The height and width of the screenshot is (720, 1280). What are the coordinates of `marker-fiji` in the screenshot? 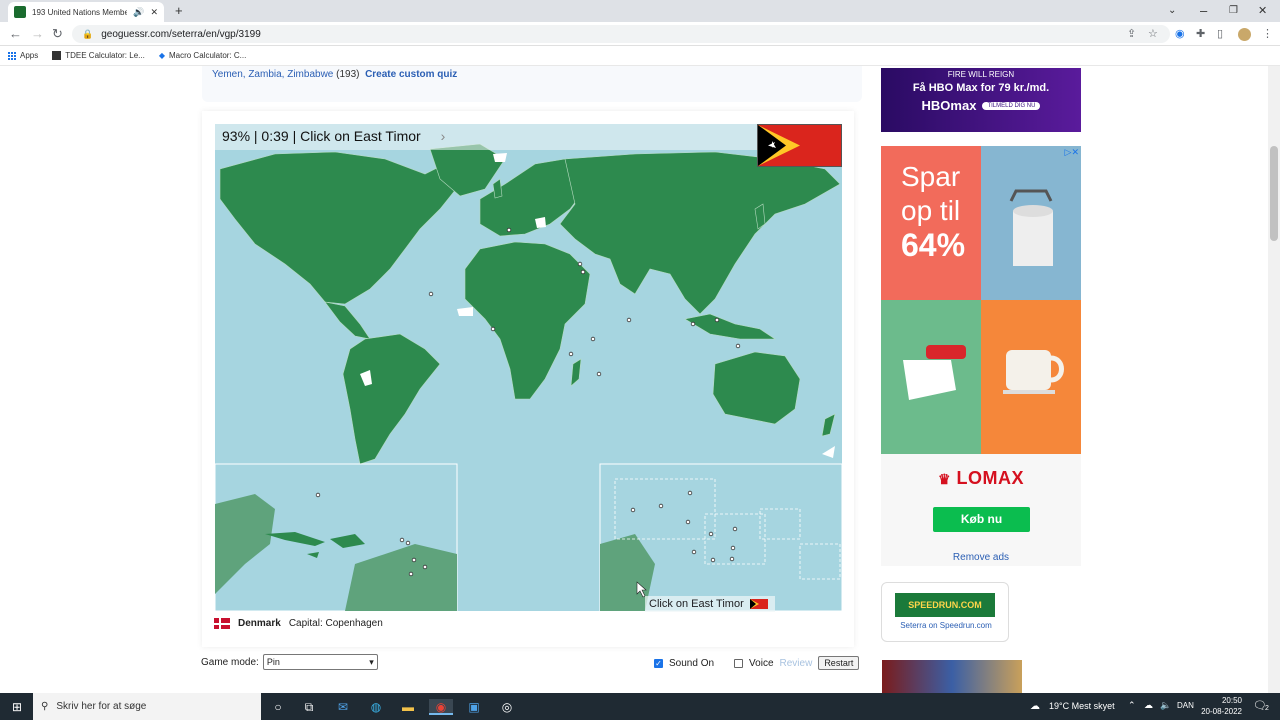 It's located at (713, 560).